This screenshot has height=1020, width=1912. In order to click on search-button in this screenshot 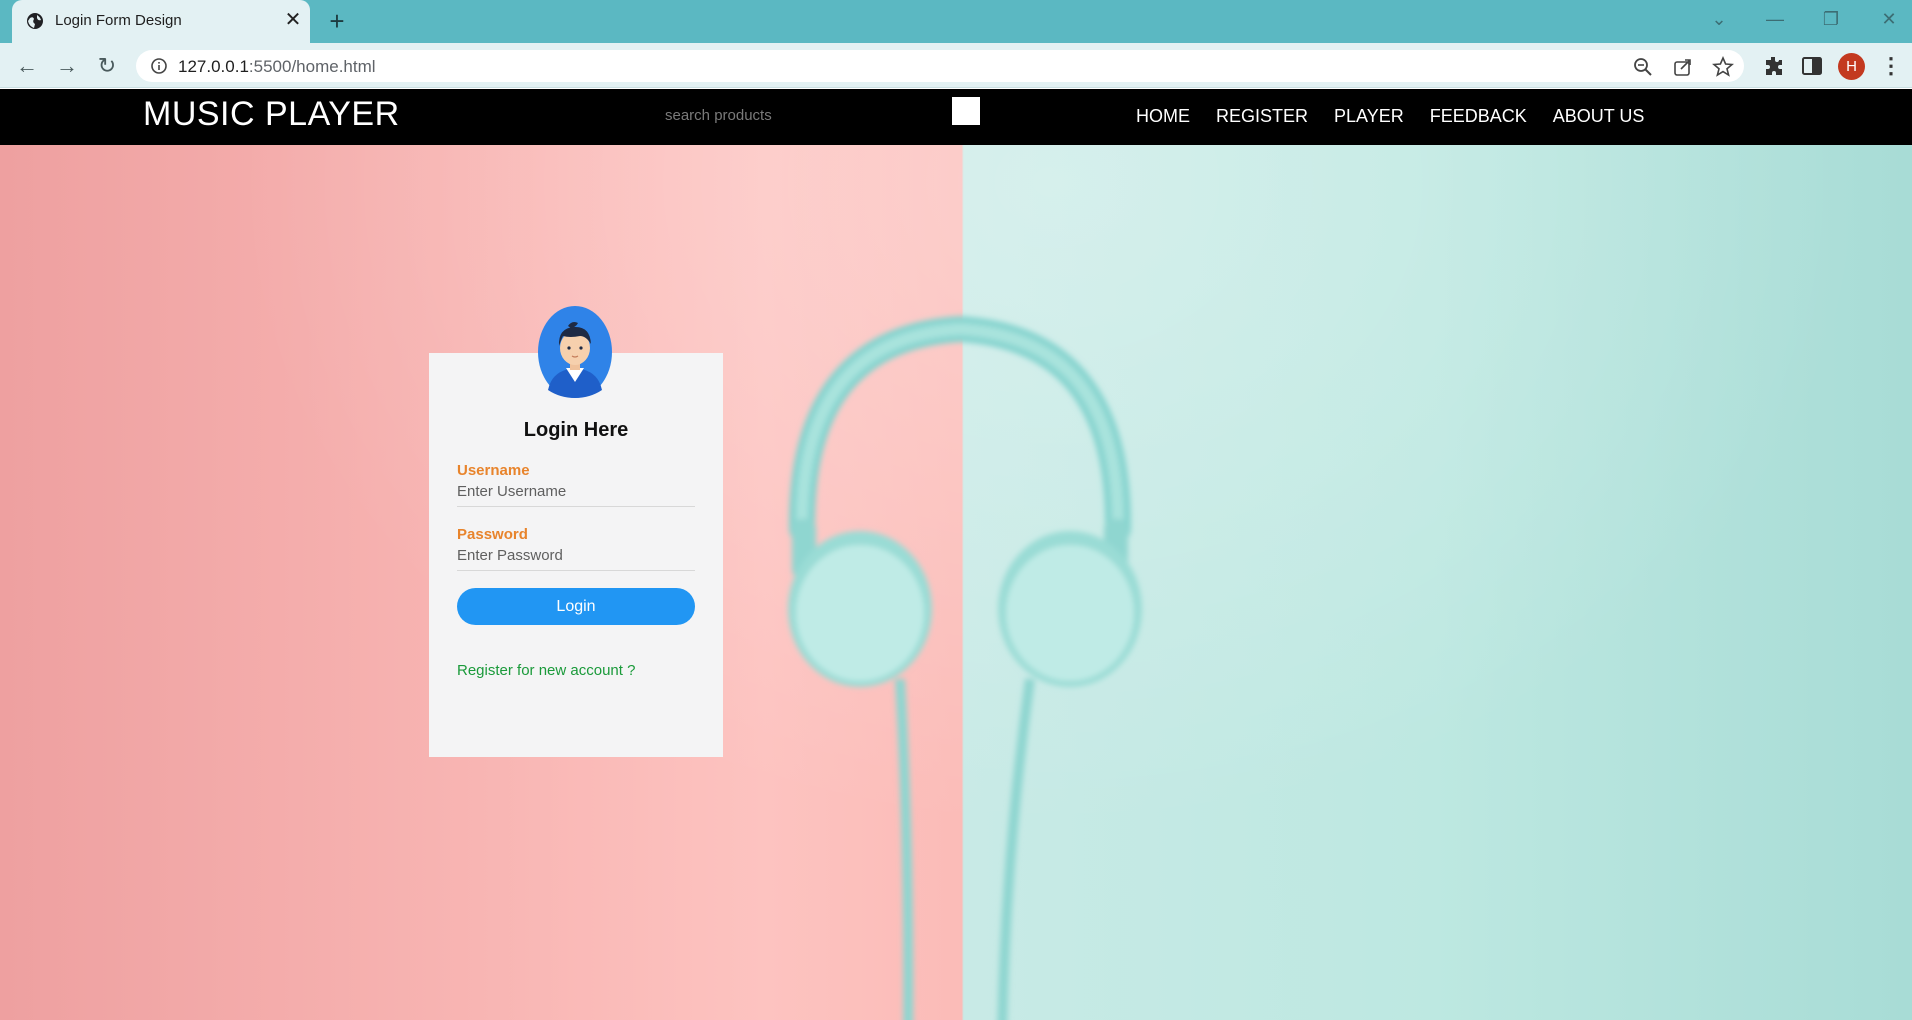, I will do `click(966, 111)`.